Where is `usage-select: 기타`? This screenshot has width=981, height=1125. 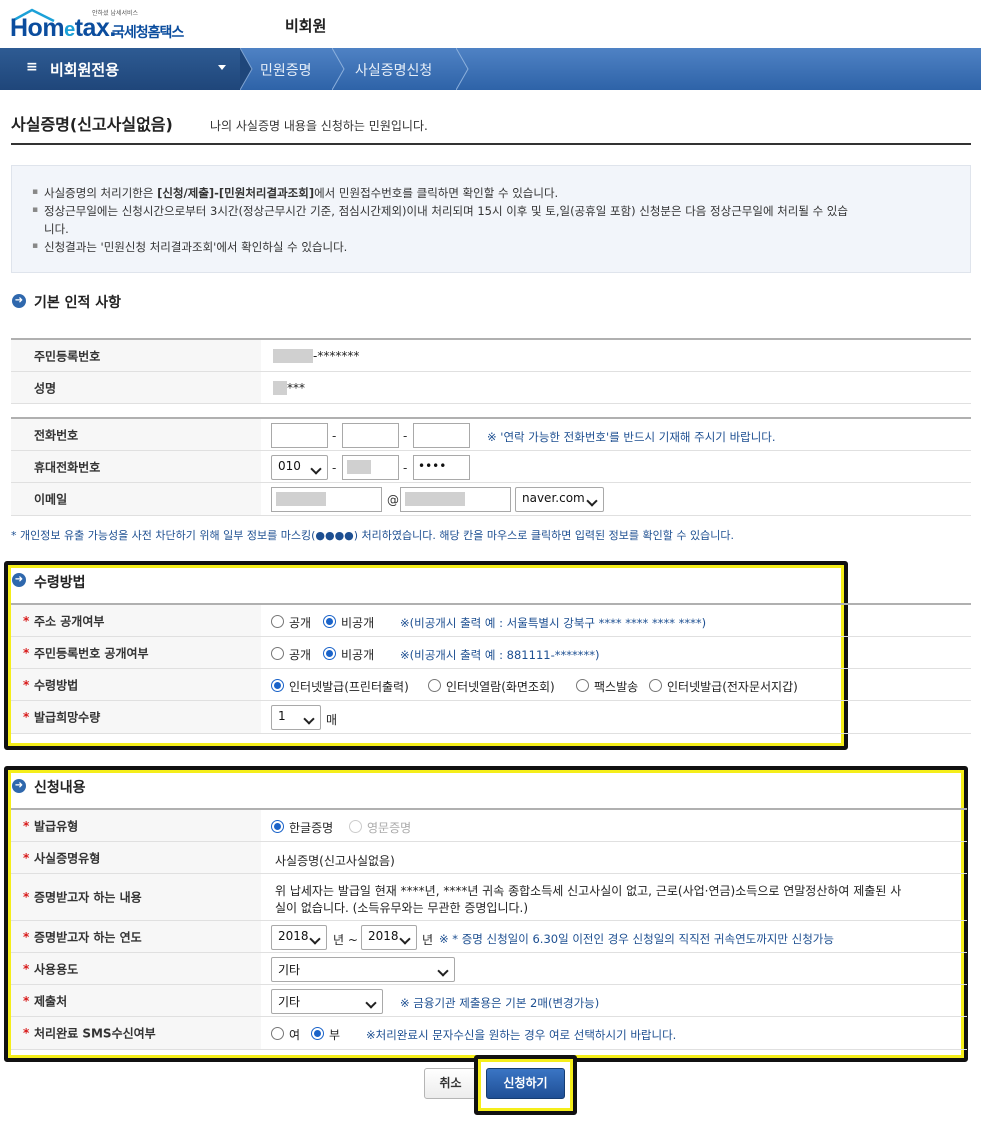
usage-select: 기타 is located at coordinates (363, 969).